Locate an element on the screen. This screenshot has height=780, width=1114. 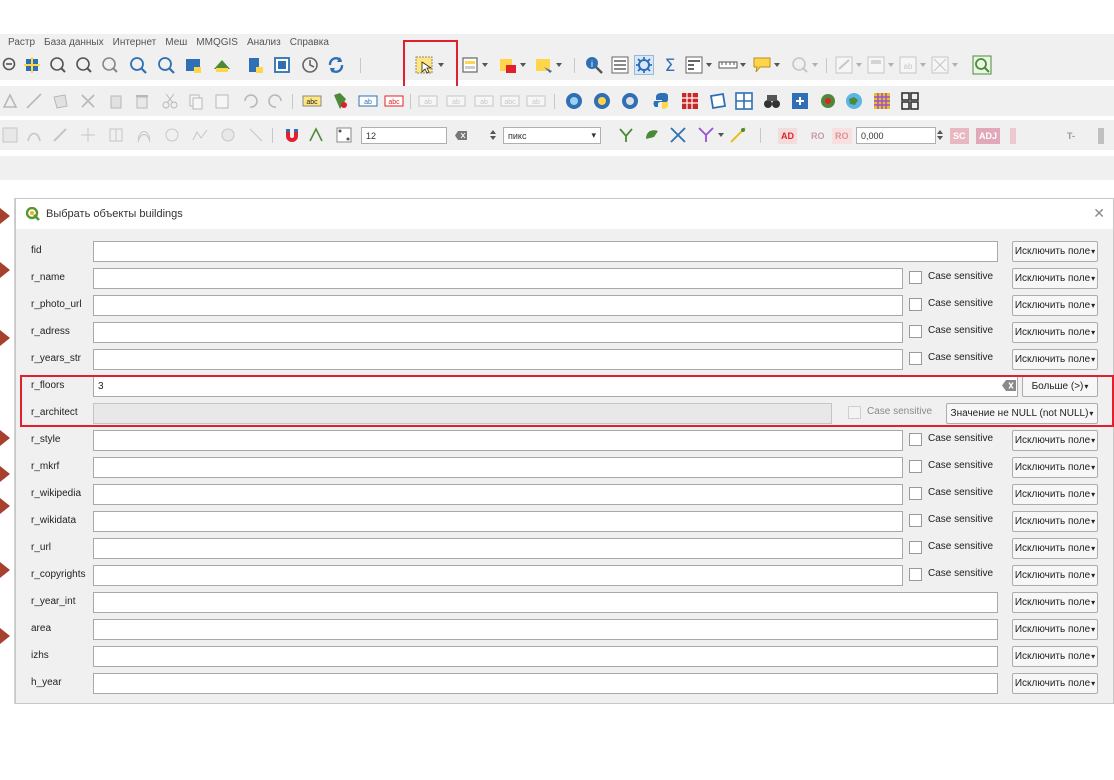
cad-extra-toggle is located at coordinates (1013, 136).